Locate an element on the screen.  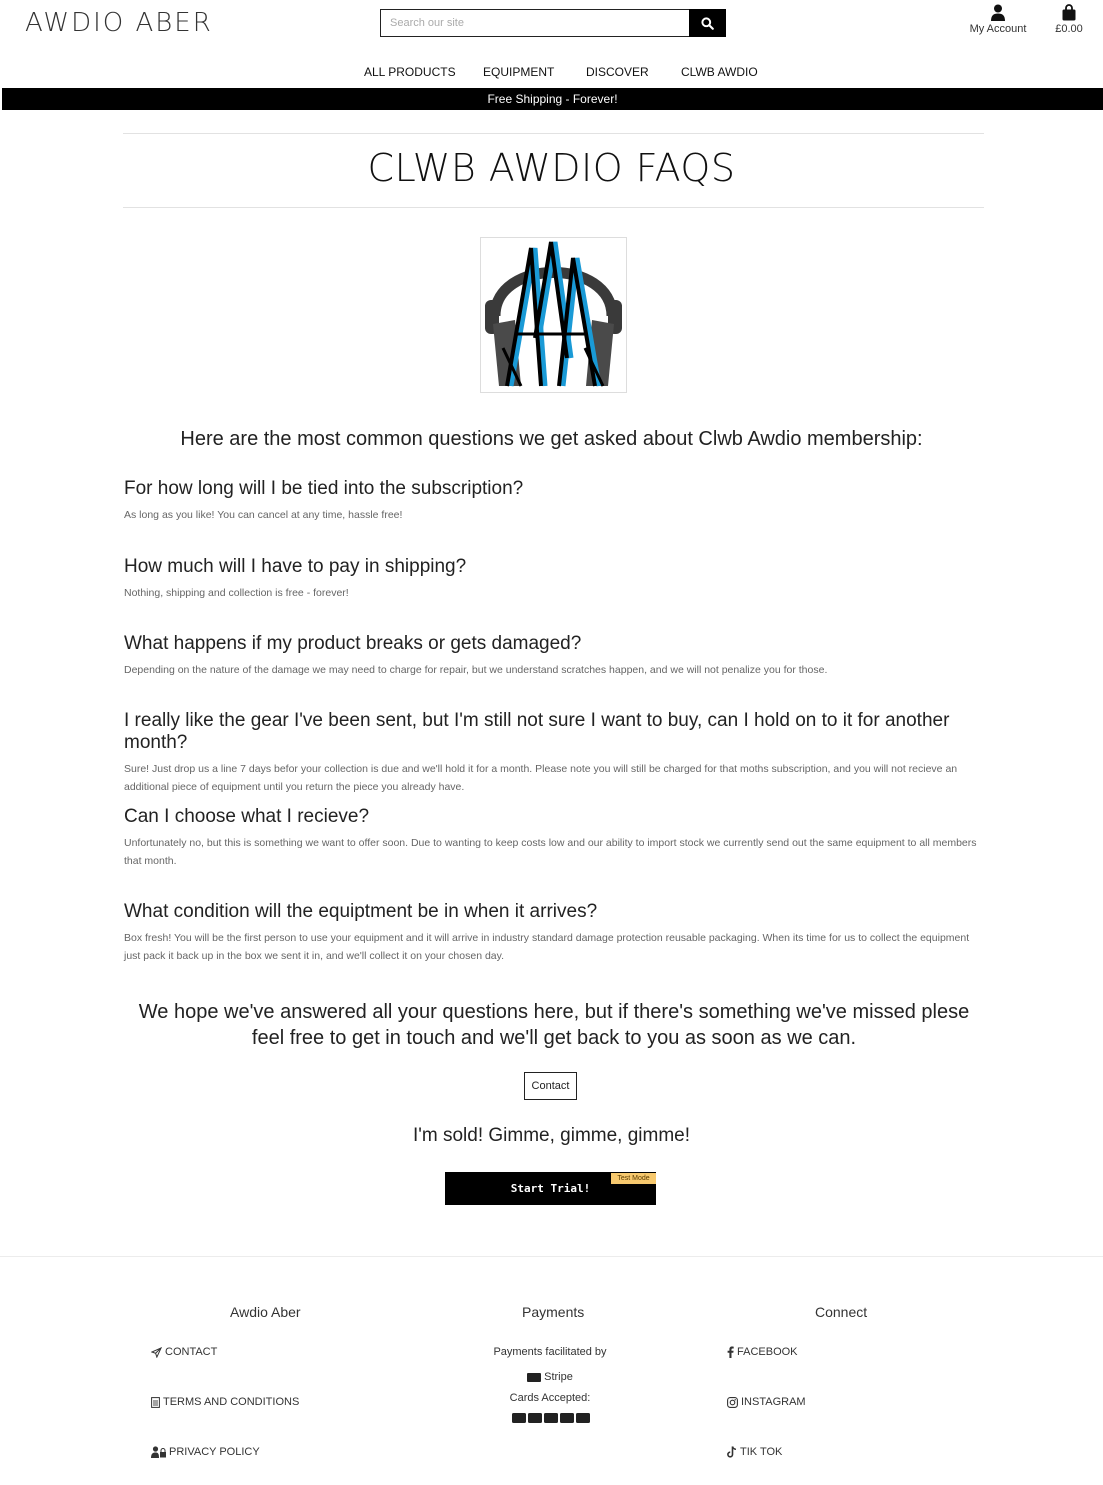
stripe-label: Stripe is located at coordinates (558, 1377).